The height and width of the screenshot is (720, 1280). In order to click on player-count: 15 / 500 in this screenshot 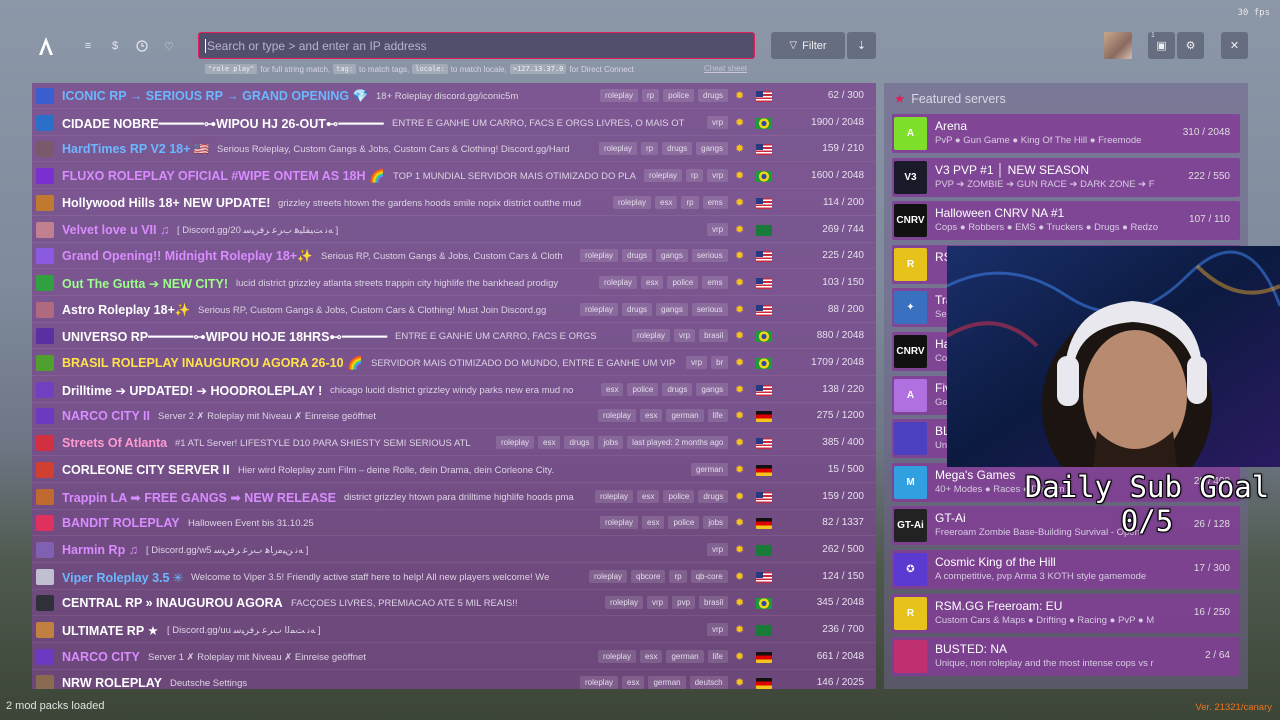, I will do `click(845, 469)`.